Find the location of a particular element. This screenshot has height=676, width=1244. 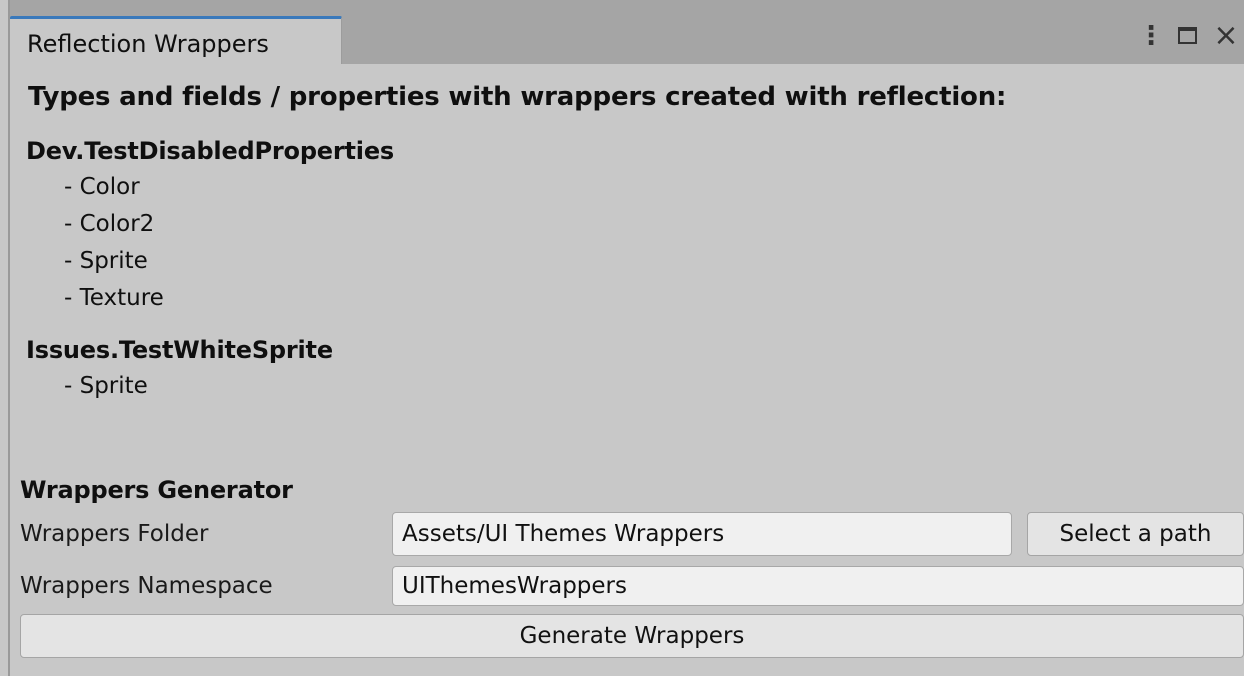

field-item: - Texture is located at coordinates (114, 298).